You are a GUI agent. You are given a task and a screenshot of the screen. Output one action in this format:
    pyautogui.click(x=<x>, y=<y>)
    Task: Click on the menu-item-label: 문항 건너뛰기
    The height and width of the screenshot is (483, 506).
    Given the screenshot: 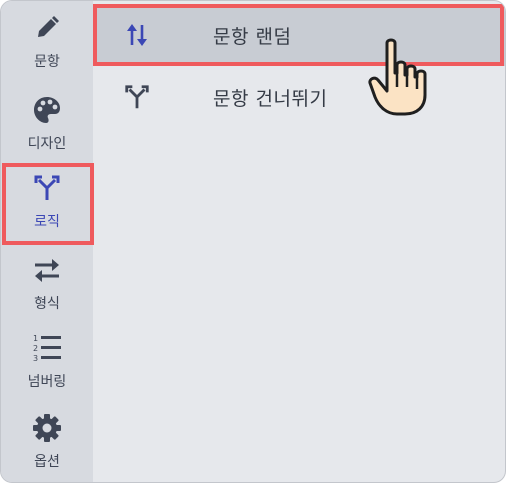 What is the action you would take?
    pyautogui.click(x=270, y=98)
    